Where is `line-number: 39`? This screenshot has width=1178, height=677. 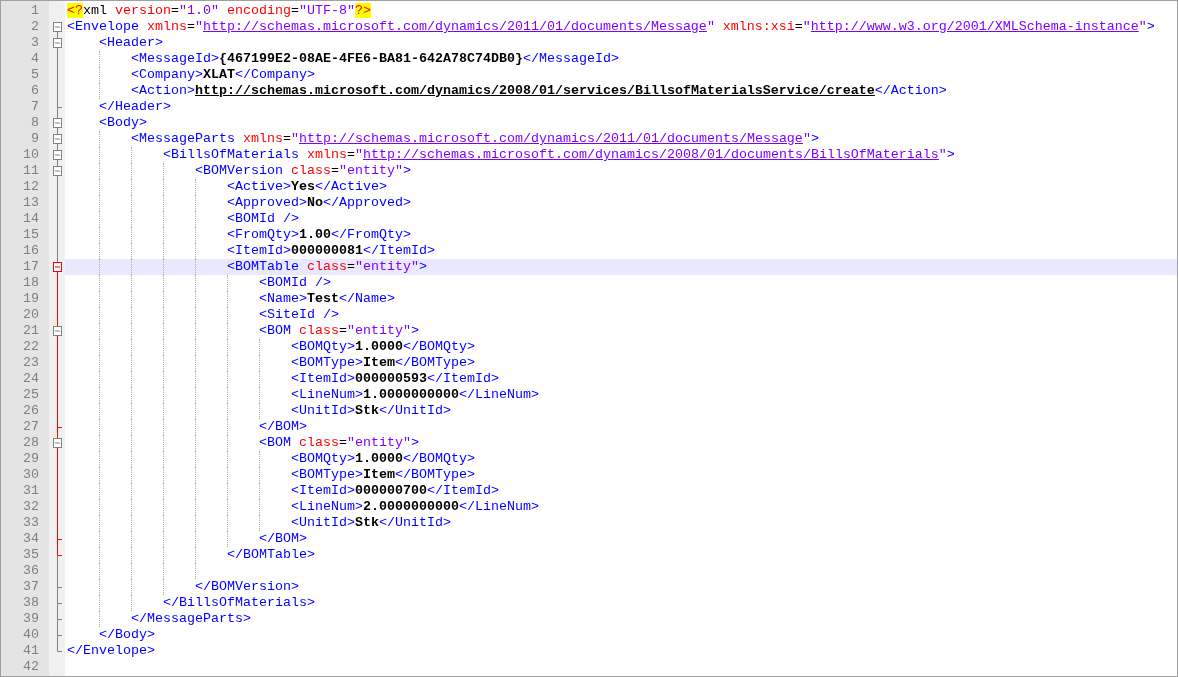
line-number: 39 is located at coordinates (31, 619).